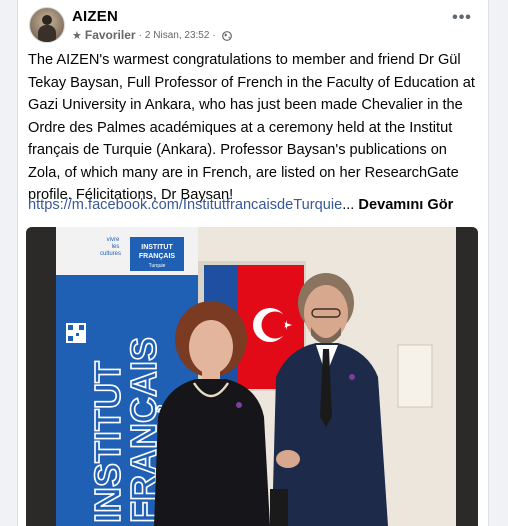 The width and height of the screenshot is (508, 526). What do you see at coordinates (279, 507) in the screenshot?
I see `woman-dark-lower` at bounding box center [279, 507].